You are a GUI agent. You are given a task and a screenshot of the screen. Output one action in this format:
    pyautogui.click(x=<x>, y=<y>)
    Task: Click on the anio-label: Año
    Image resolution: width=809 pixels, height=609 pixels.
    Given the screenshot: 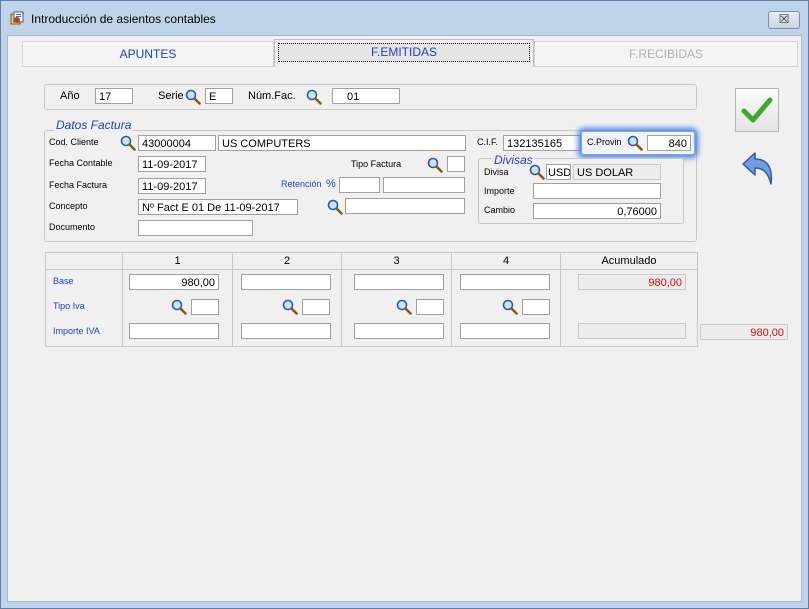 What is the action you would take?
    pyautogui.click(x=70, y=96)
    